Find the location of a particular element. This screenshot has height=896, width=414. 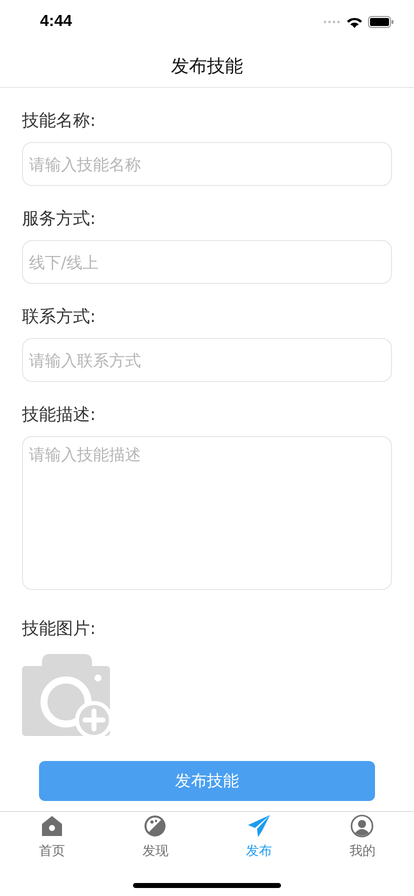

tab-item: 发现 is located at coordinates (155, 837).